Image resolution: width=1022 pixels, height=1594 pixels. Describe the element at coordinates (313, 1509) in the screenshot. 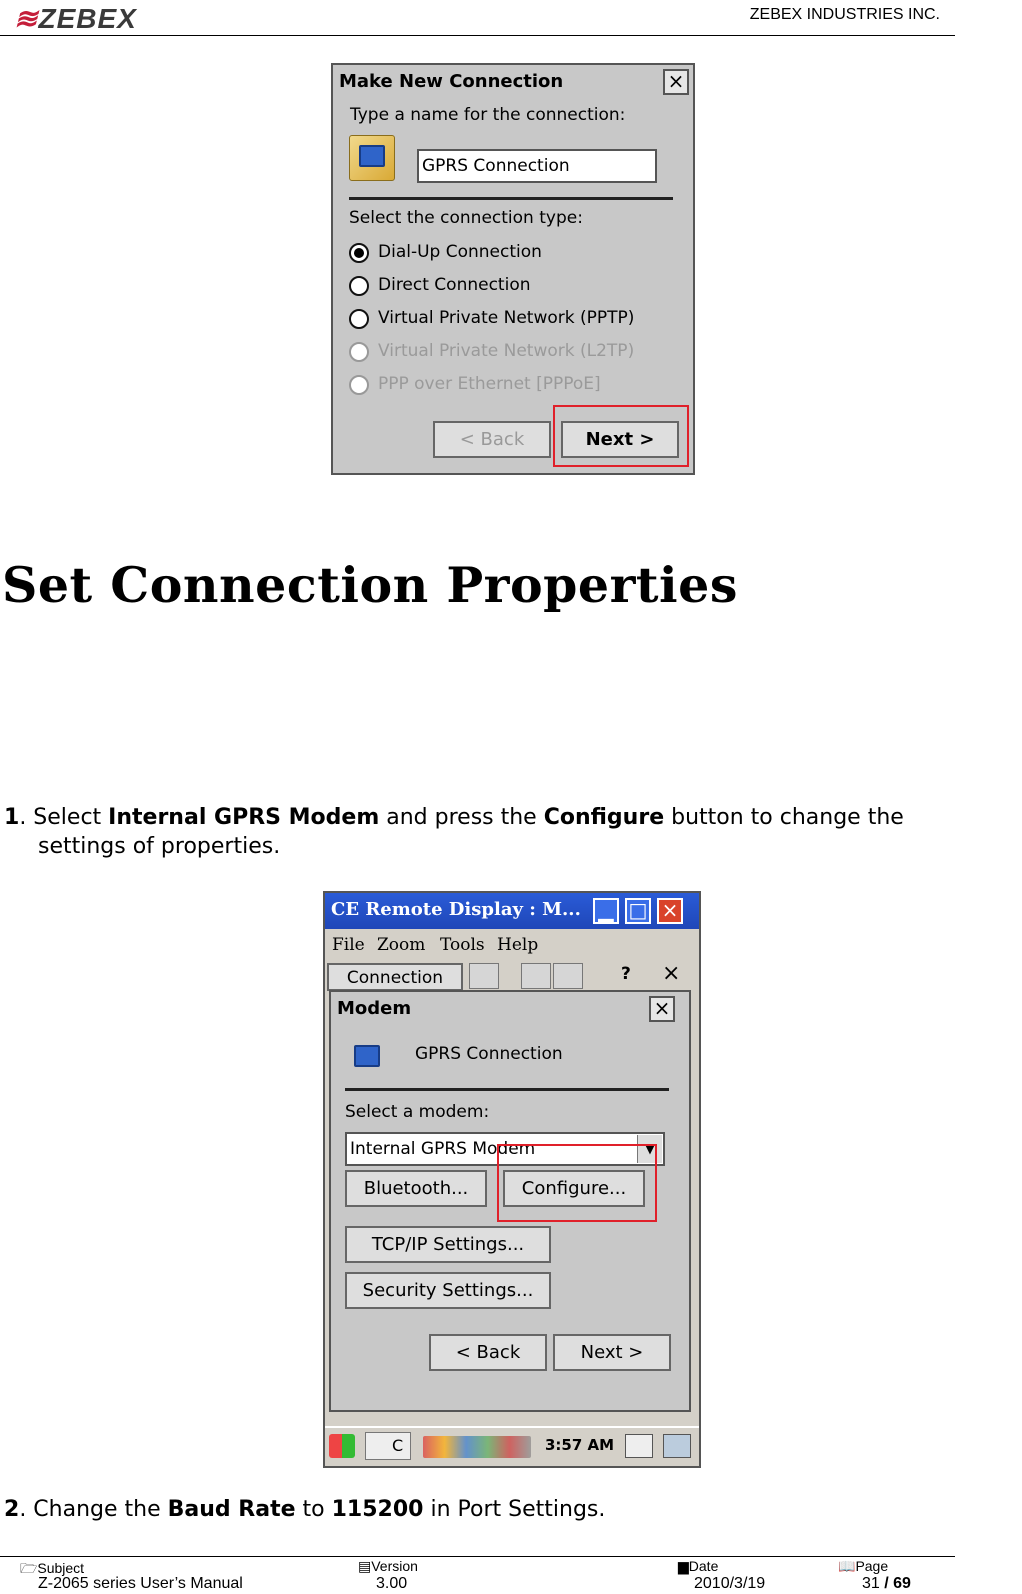

I see `text: to` at that location.